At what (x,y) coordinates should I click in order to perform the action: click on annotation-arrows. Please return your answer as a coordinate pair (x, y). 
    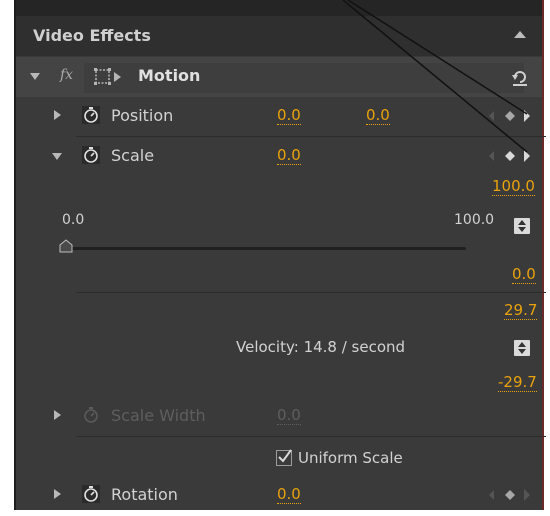
    Looking at the image, I should click on (435, 76).